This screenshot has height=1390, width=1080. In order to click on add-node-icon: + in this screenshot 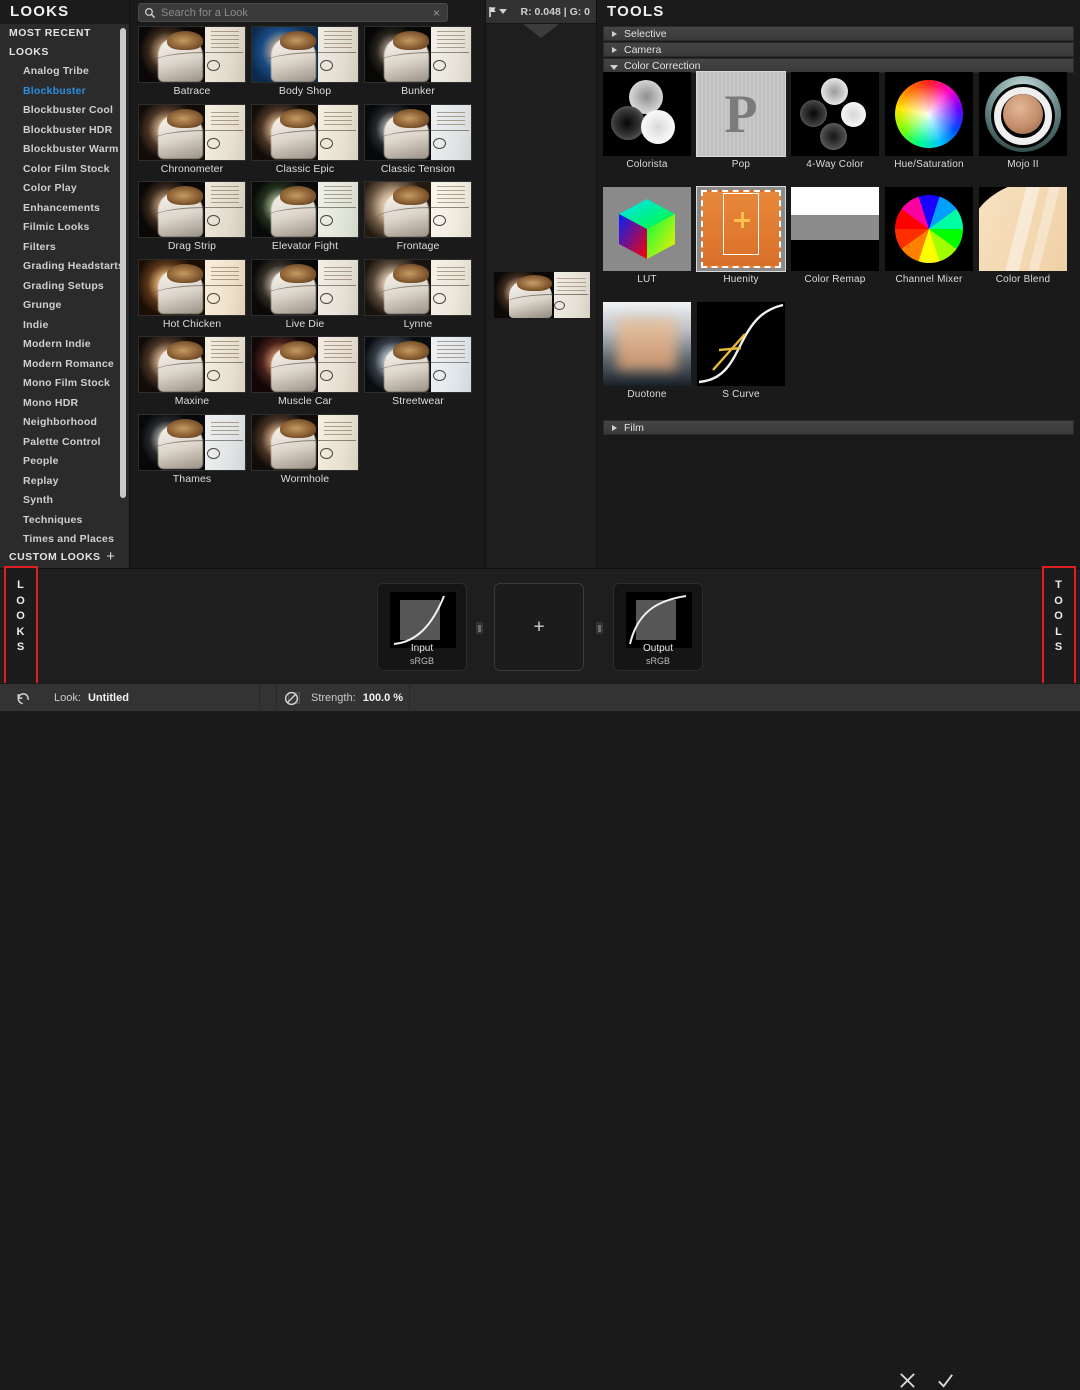, I will do `click(538, 627)`.